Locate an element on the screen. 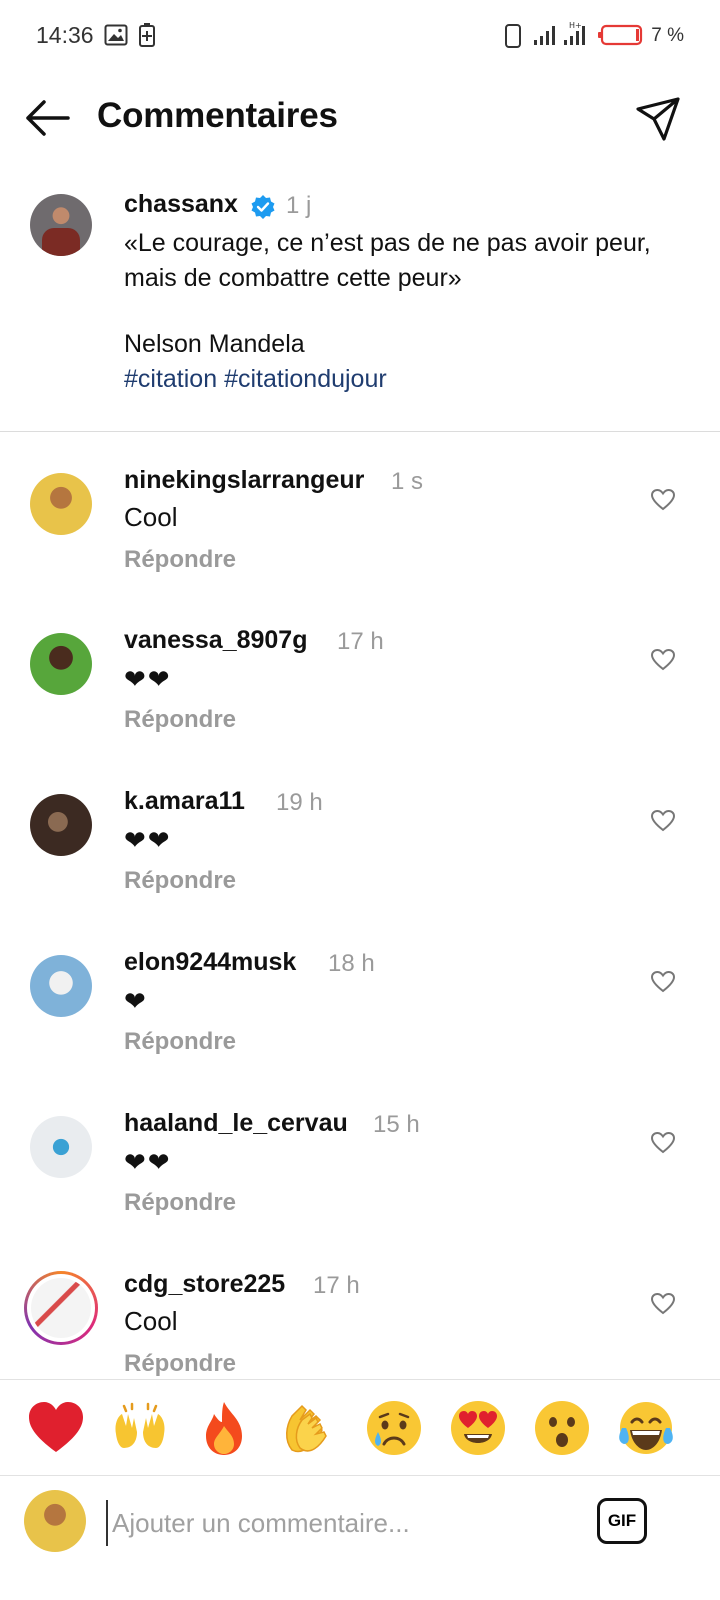  signal-hplus-icon: H+ is located at coordinates (574, 33).